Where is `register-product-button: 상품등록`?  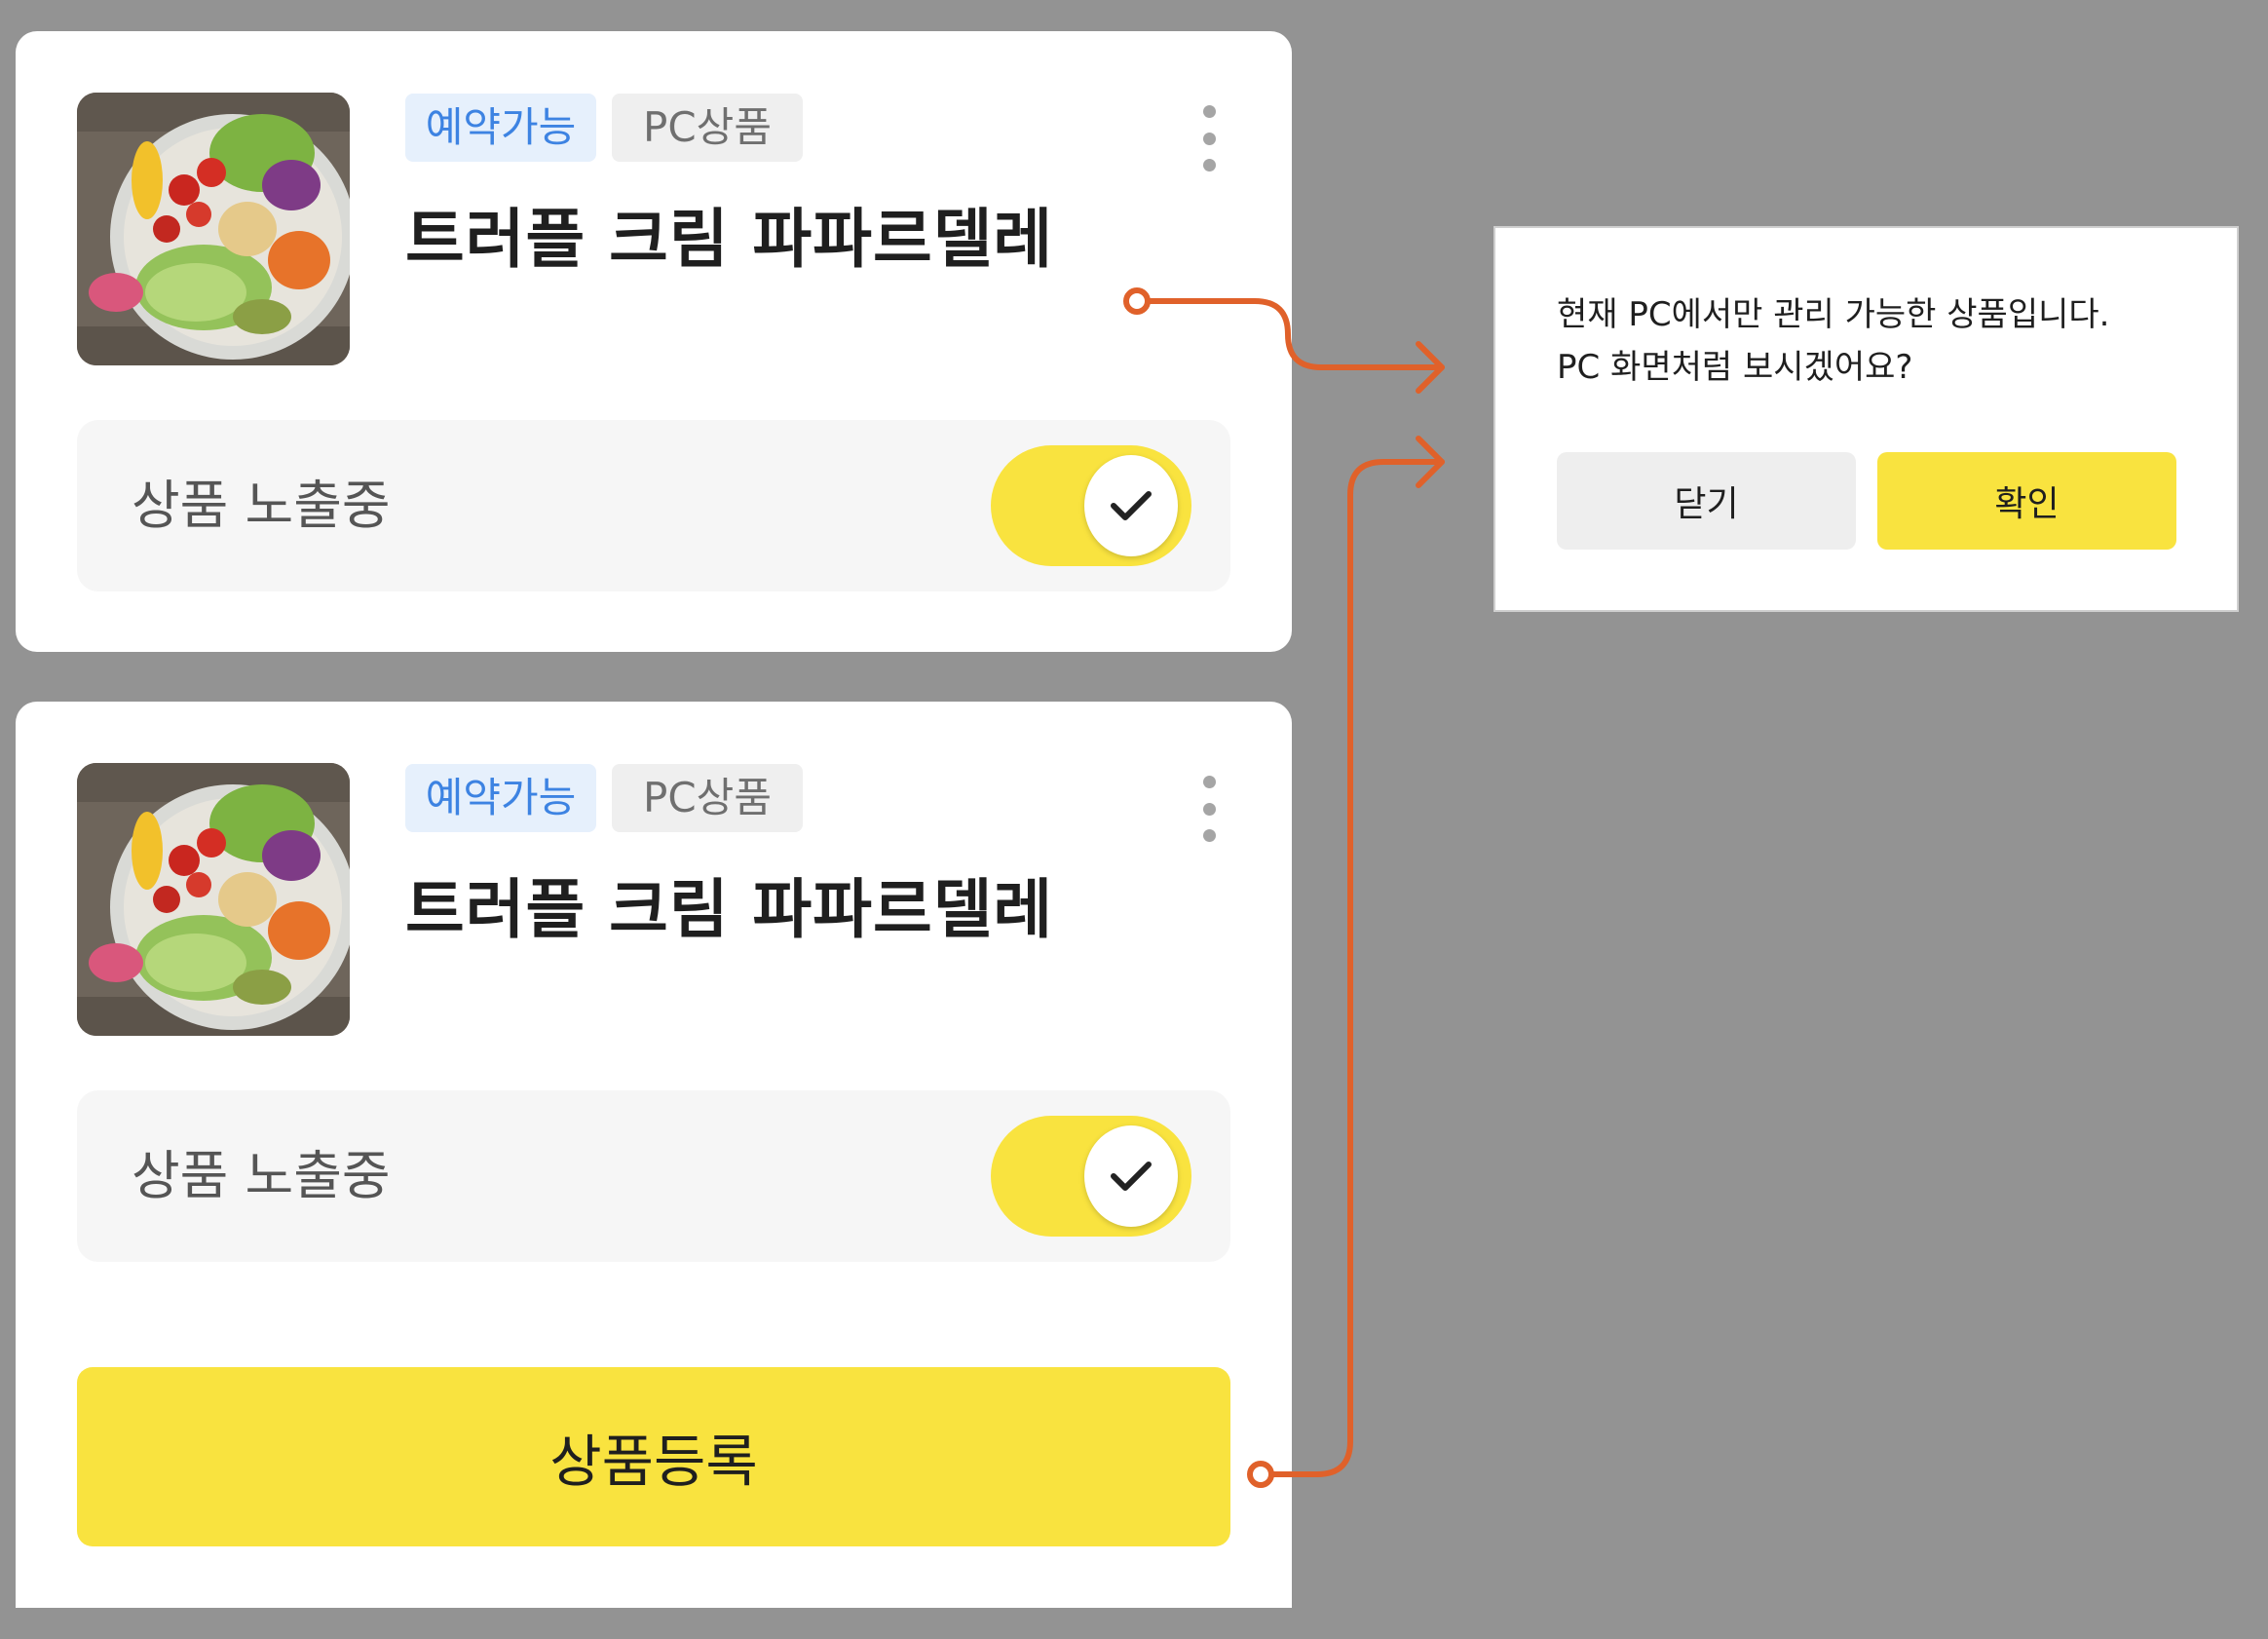 register-product-button: 상품등록 is located at coordinates (653, 1456).